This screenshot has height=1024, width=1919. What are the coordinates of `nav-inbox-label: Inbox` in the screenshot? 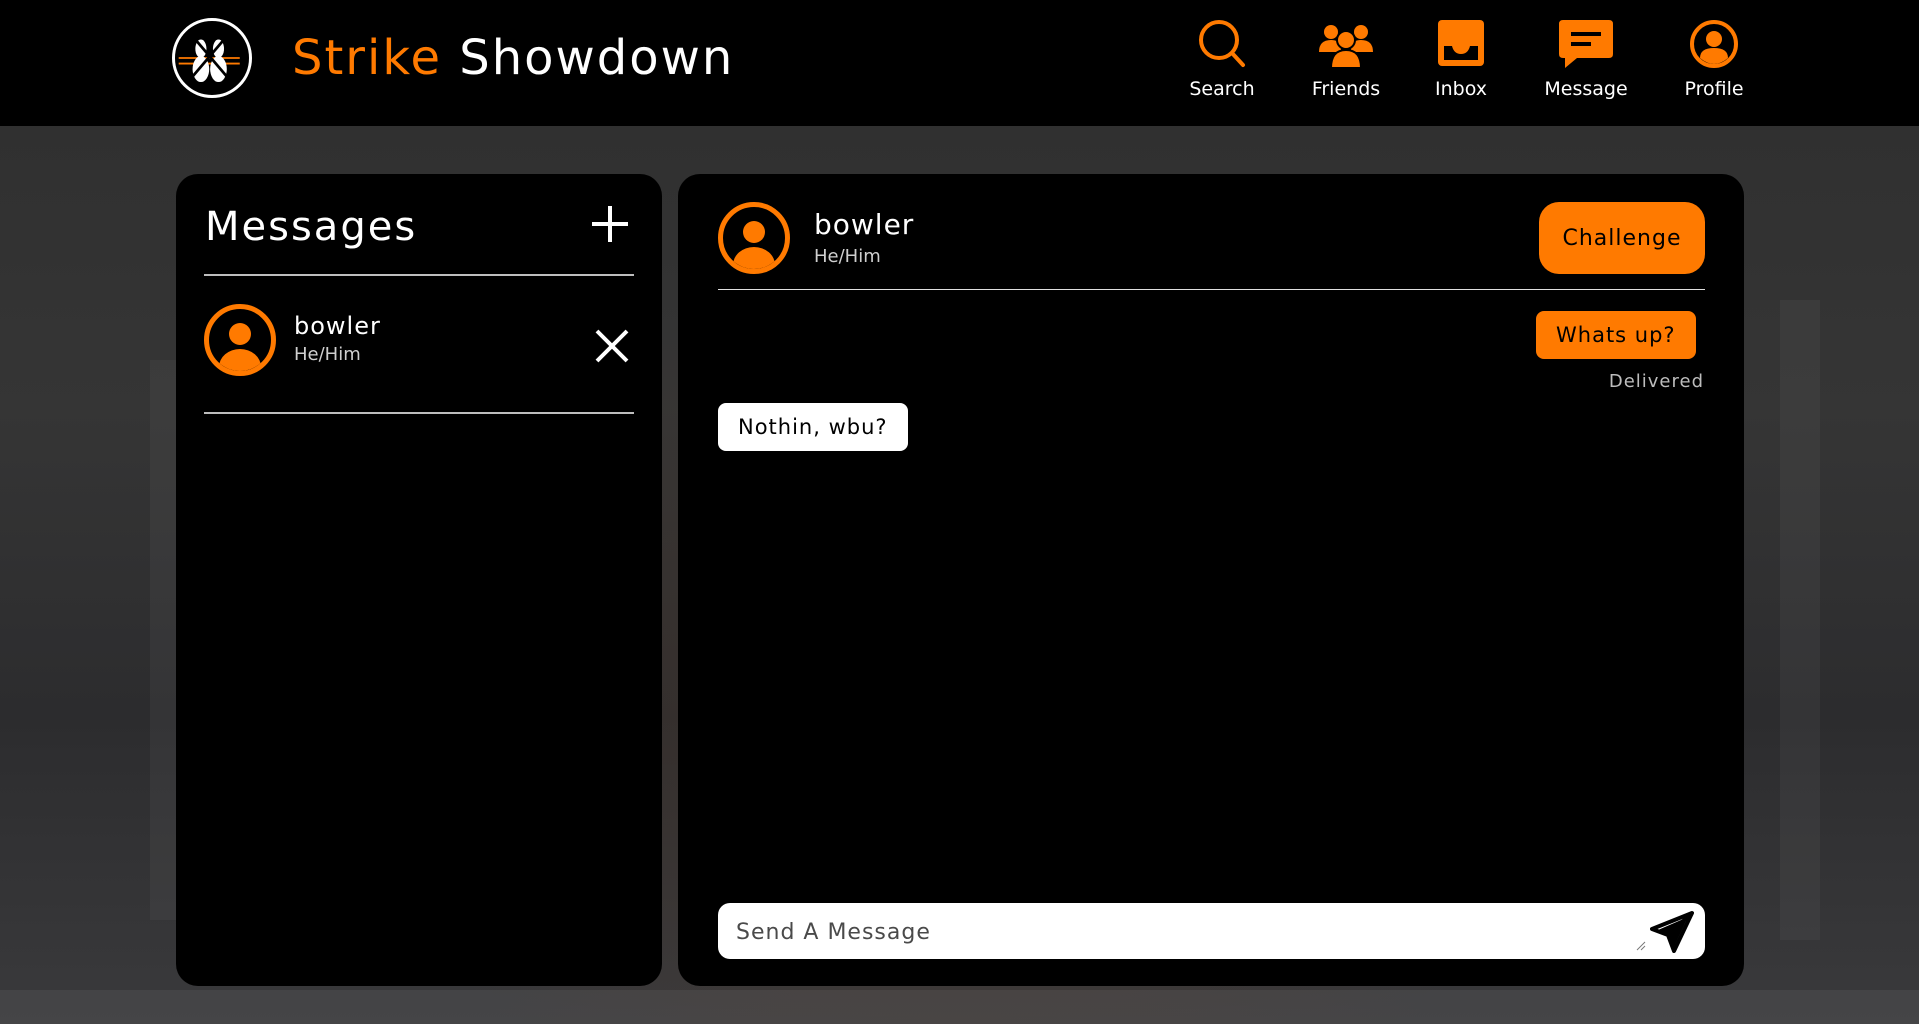 It's located at (1461, 89).